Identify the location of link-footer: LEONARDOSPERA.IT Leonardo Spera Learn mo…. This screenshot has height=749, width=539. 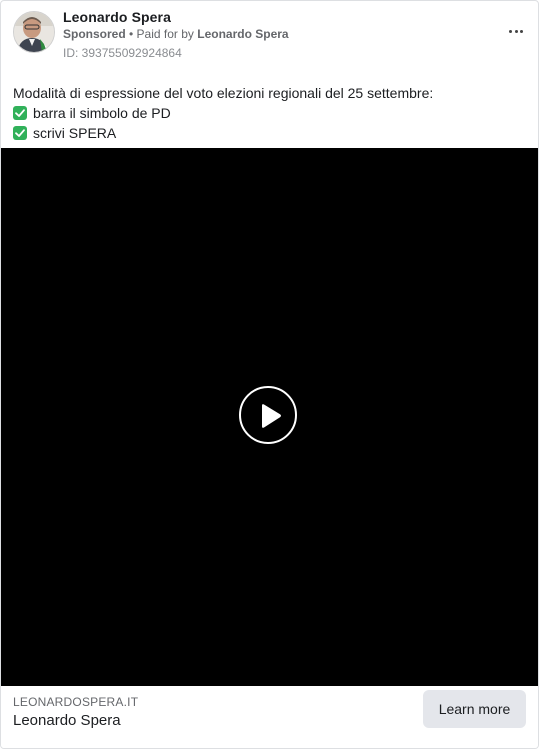
(269, 717).